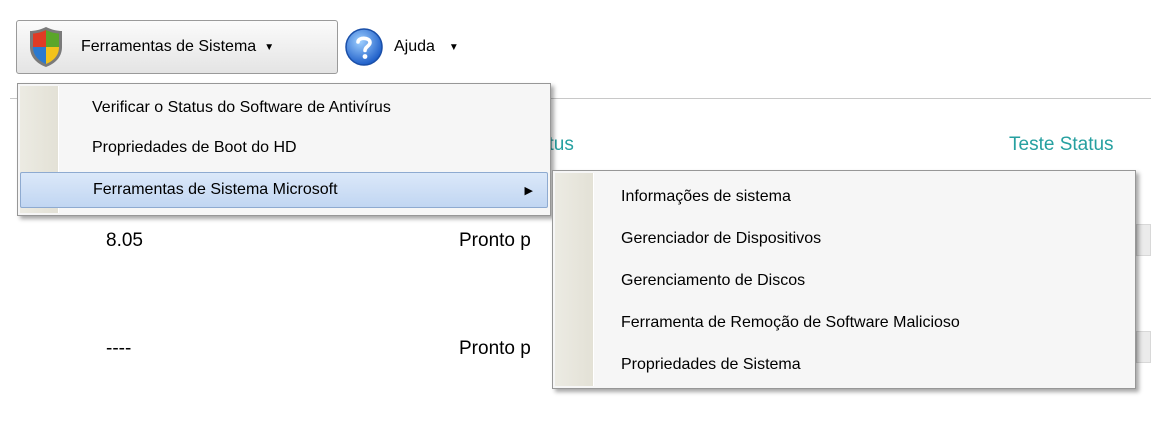  I want to click on menu-item-label: Informações de sistema, so click(706, 196).